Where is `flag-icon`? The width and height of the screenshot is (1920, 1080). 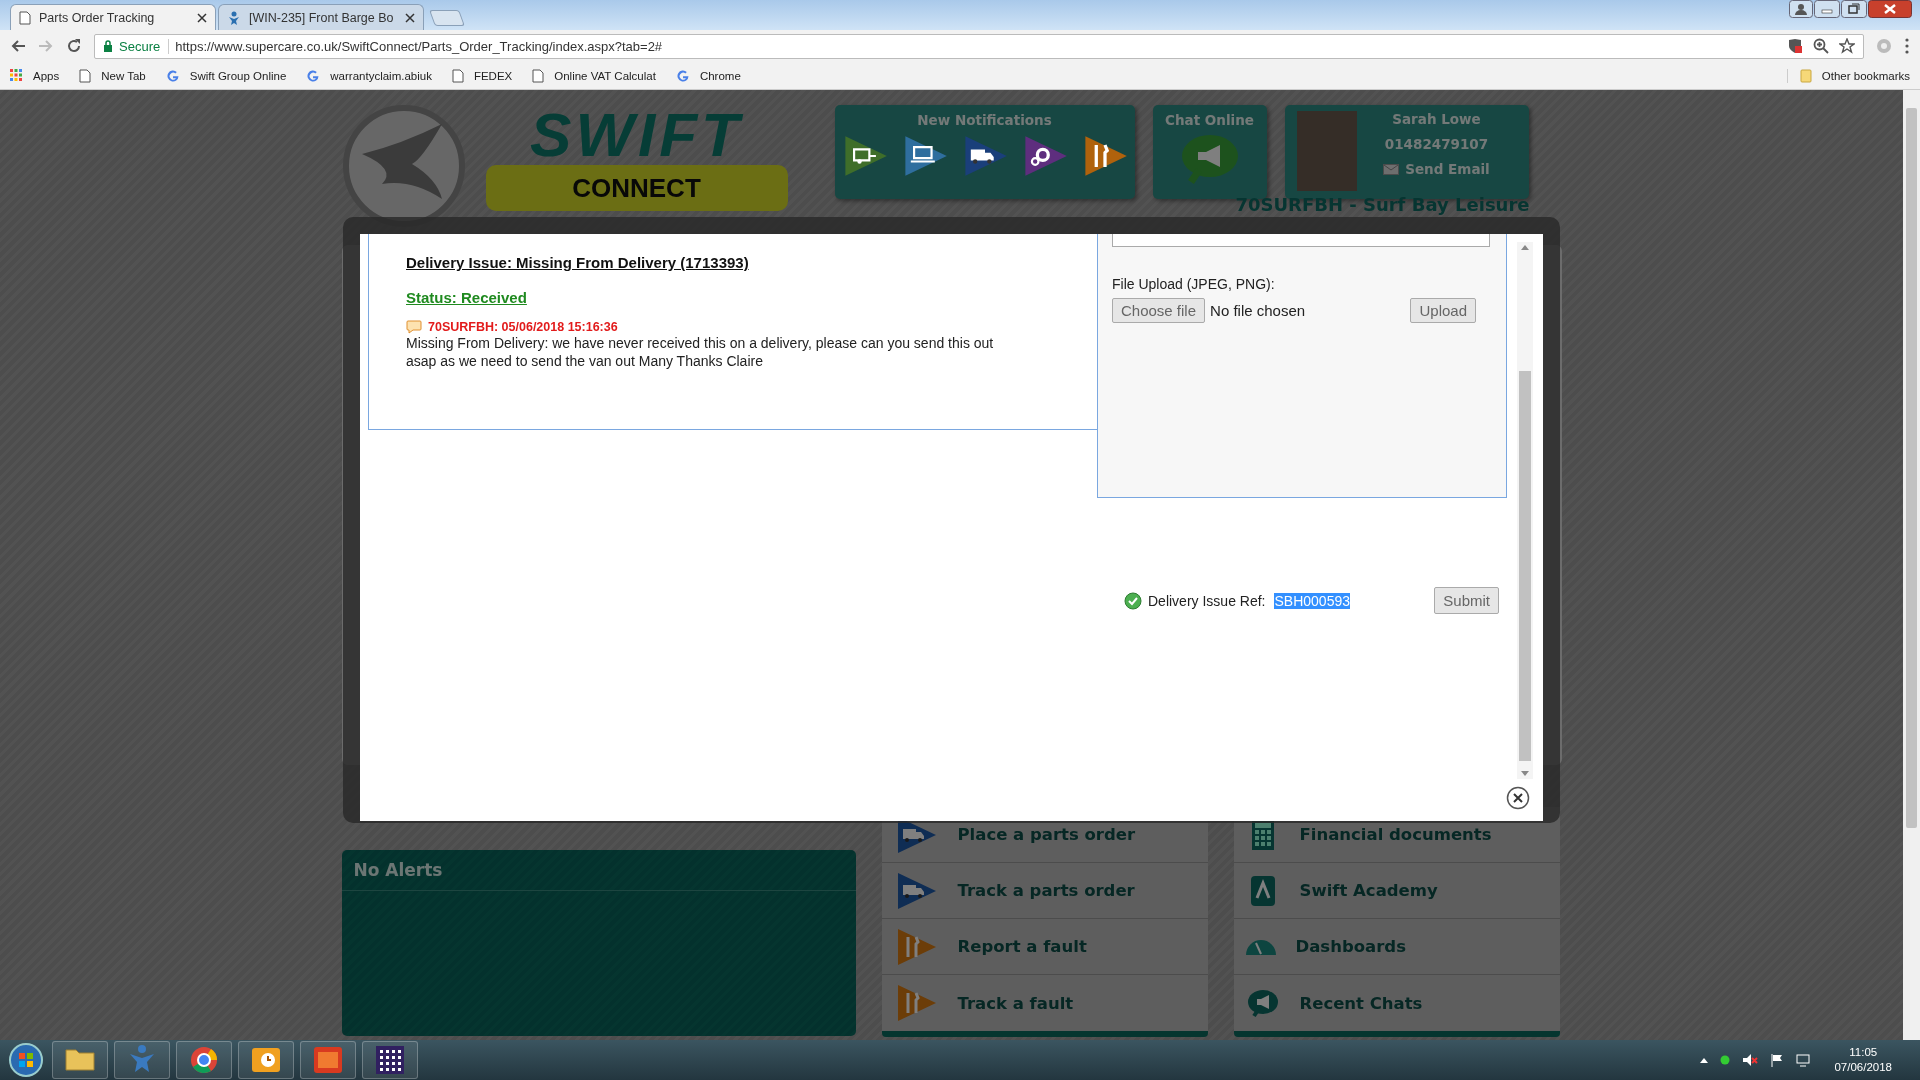 flag-icon is located at coordinates (1777, 1060).